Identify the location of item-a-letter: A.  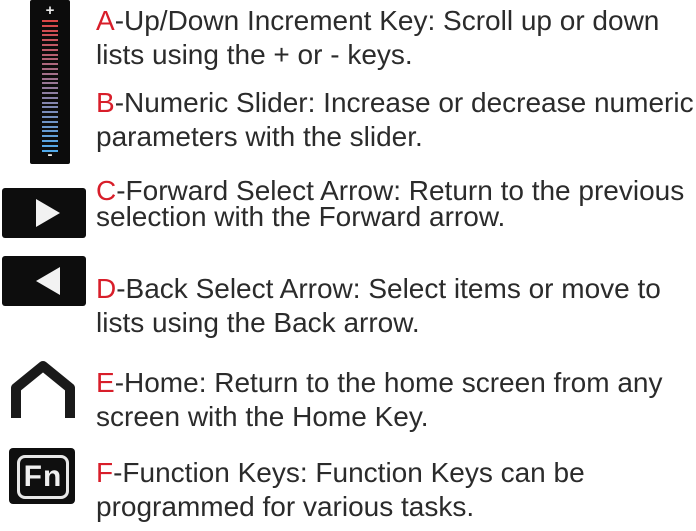
(105, 20).